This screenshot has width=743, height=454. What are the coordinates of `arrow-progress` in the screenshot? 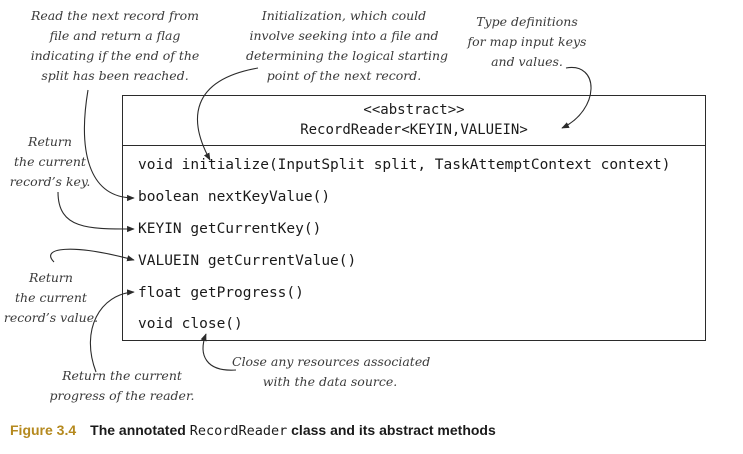 It's located at (112, 331).